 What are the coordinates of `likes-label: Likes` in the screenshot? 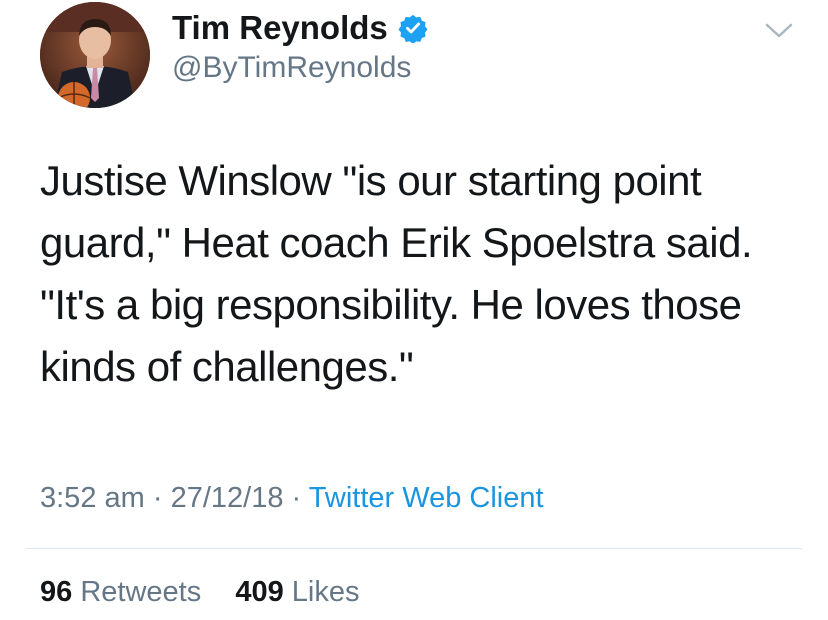 It's located at (325, 592).